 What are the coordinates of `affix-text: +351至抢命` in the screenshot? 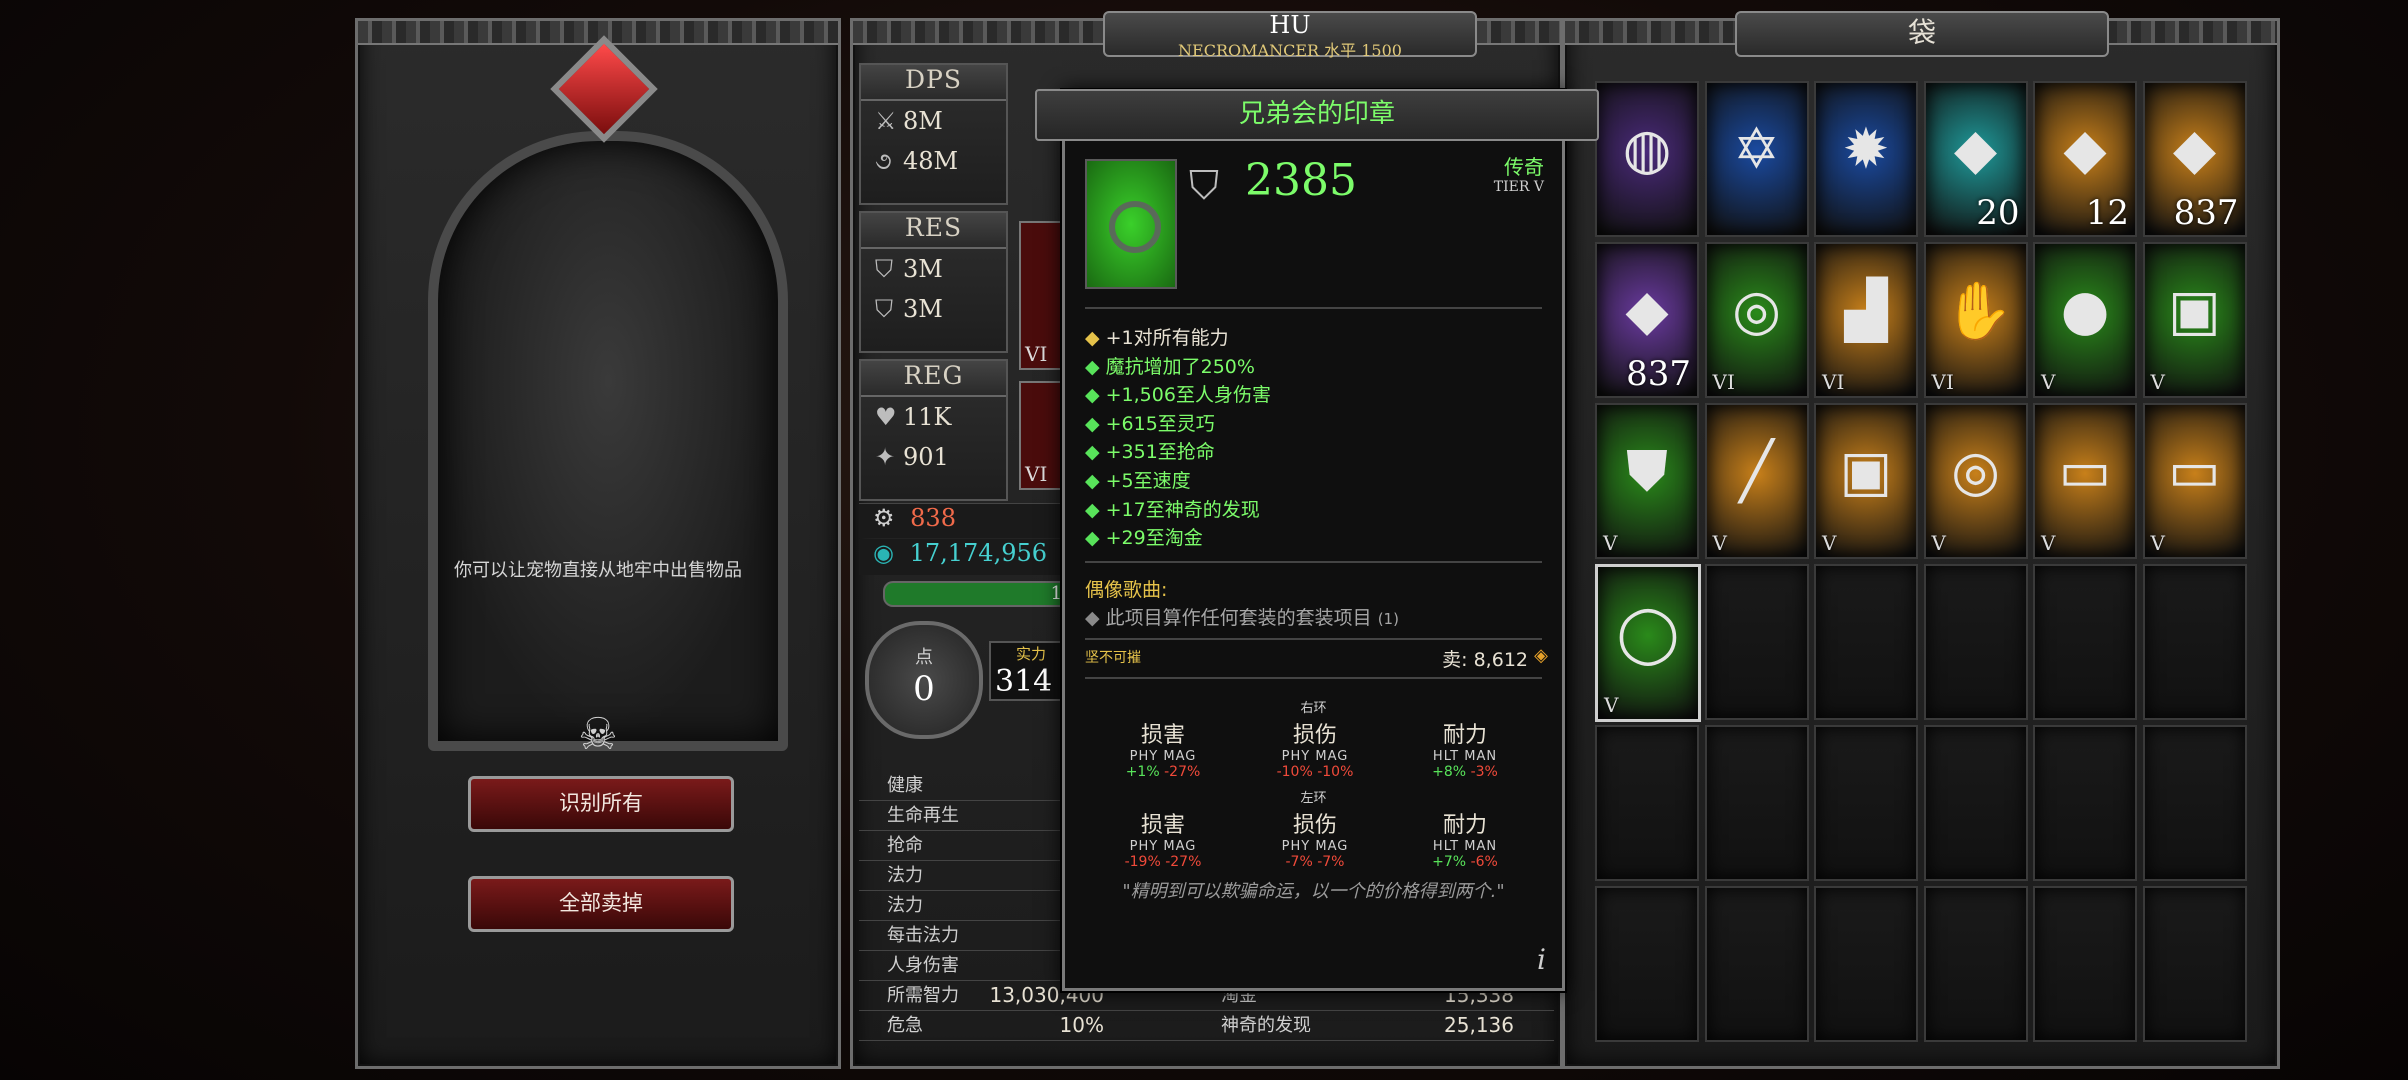 It's located at (1160, 452).